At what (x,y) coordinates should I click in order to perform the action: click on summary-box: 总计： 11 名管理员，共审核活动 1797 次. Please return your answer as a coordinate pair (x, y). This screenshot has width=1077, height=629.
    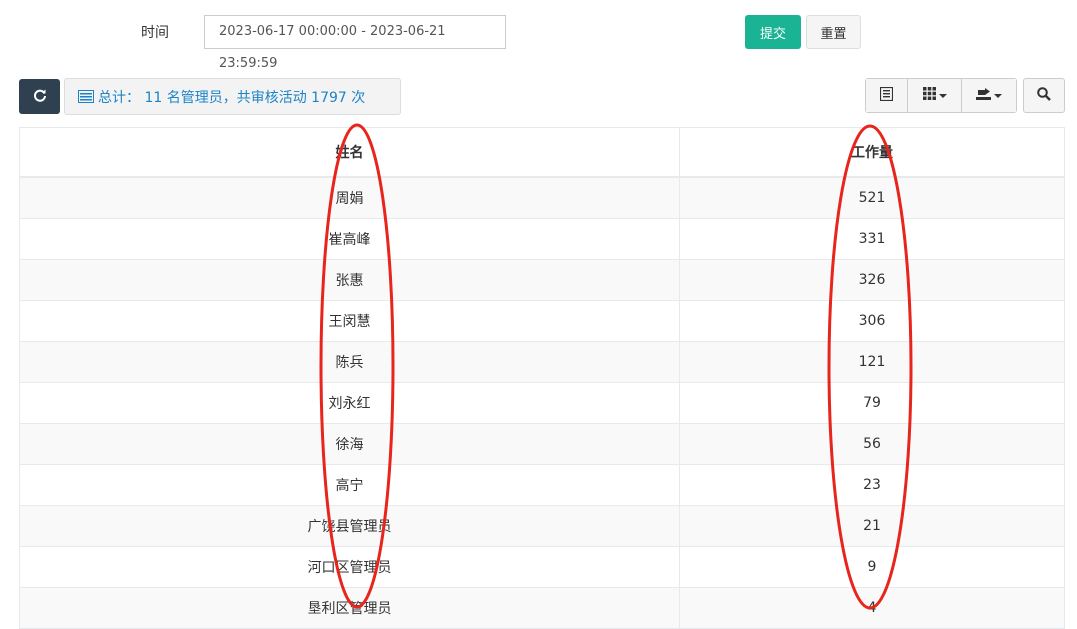
    Looking at the image, I should click on (232, 96).